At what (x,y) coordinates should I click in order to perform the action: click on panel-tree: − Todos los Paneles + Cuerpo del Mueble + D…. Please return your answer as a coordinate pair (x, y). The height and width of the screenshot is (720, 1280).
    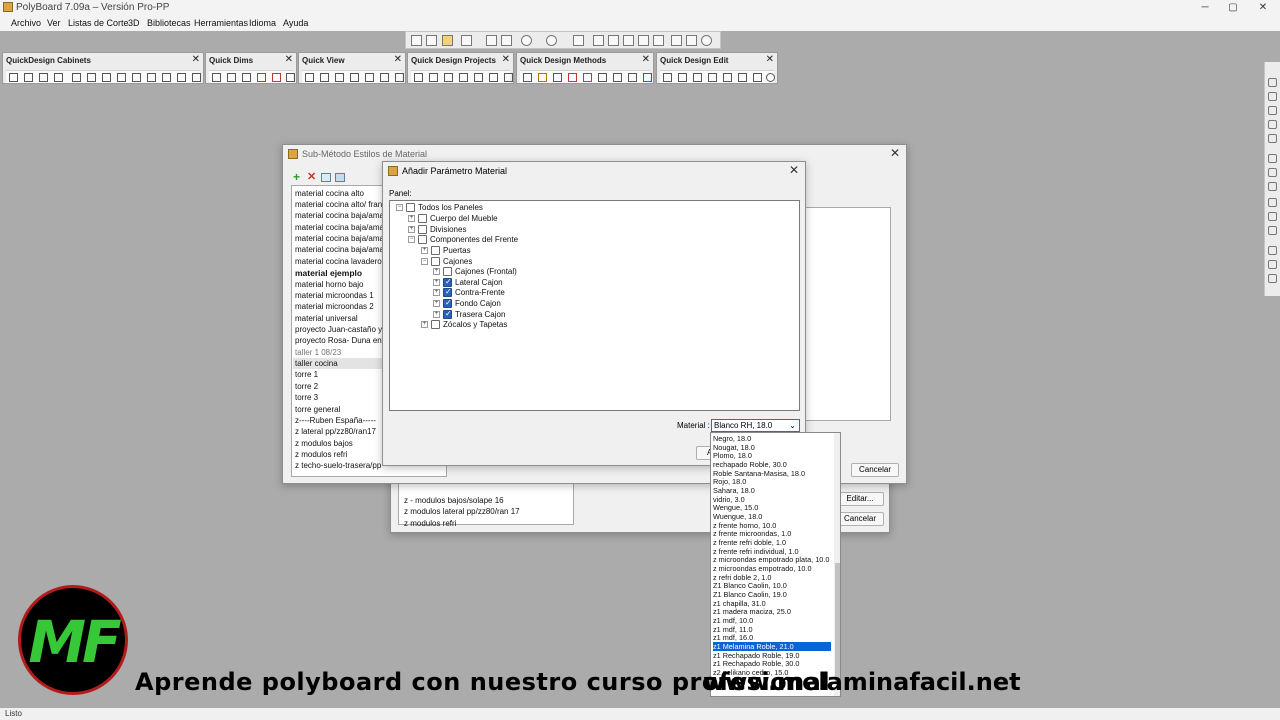
    Looking at the image, I should click on (594, 305).